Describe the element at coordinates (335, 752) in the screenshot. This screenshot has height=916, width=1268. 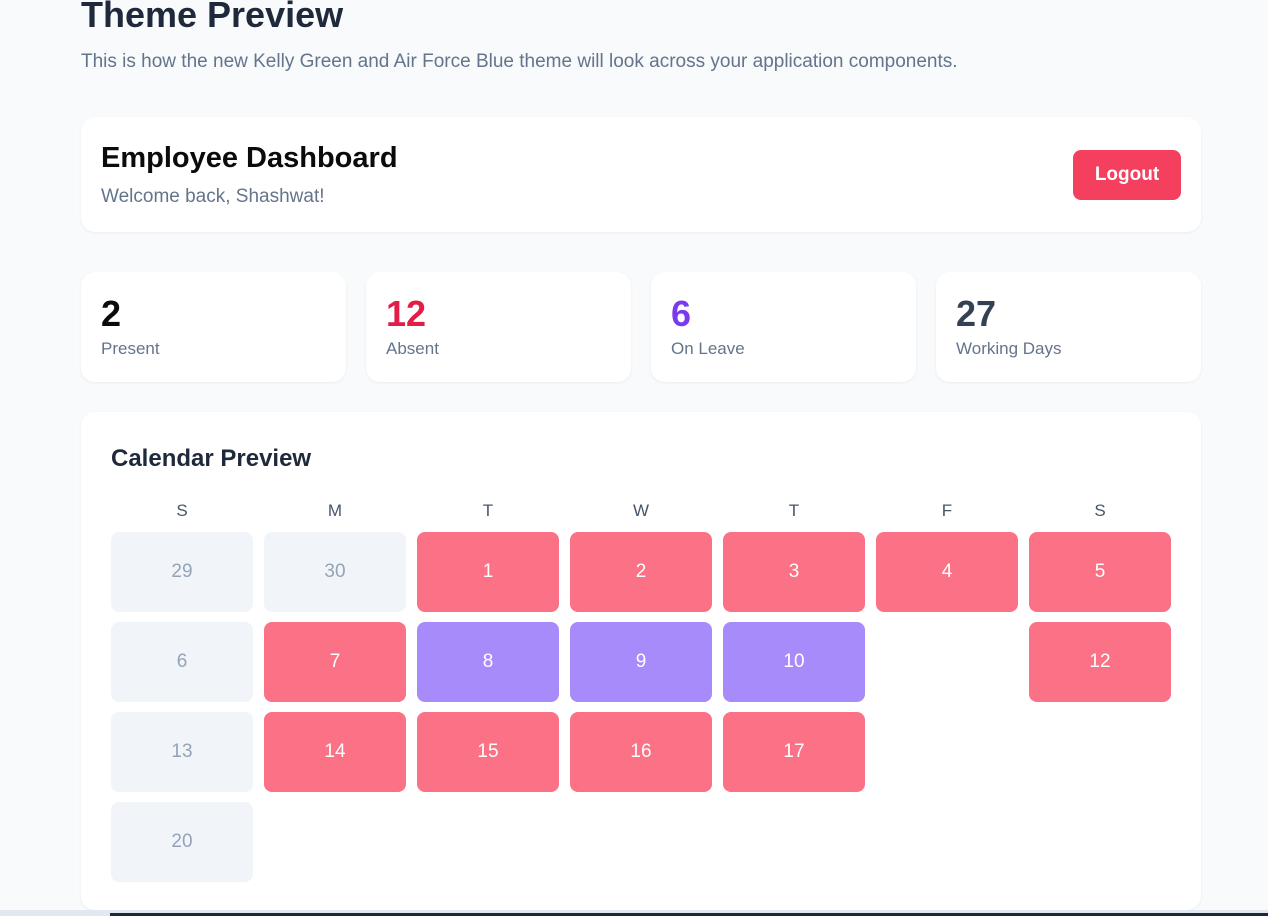
I see `calendar-day: 14` at that location.